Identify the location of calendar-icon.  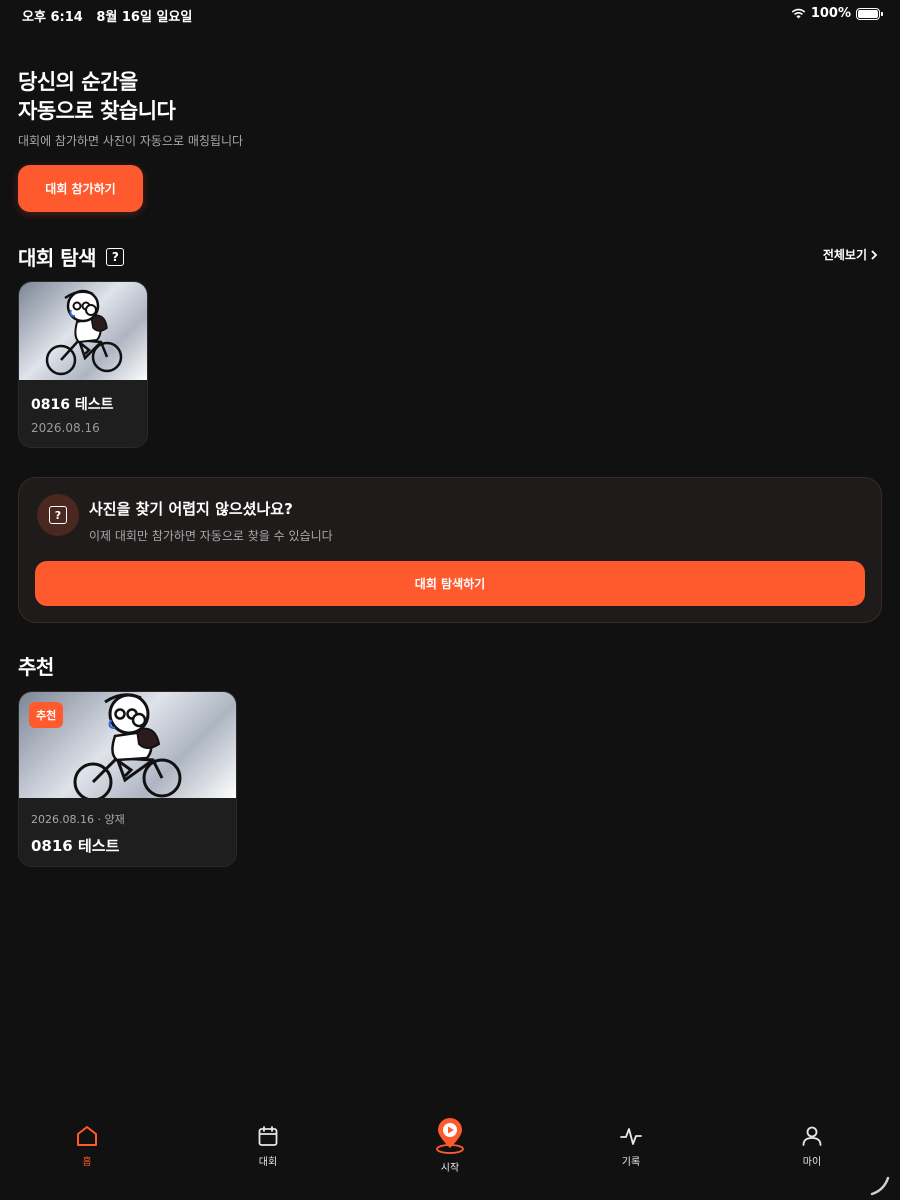
(268, 1136).